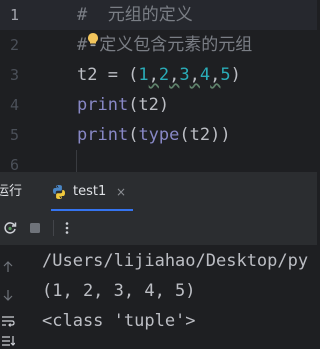 The width and height of the screenshot is (320, 349). Describe the element at coordinates (158, 228) in the screenshot. I see `run-toolbar` at that location.